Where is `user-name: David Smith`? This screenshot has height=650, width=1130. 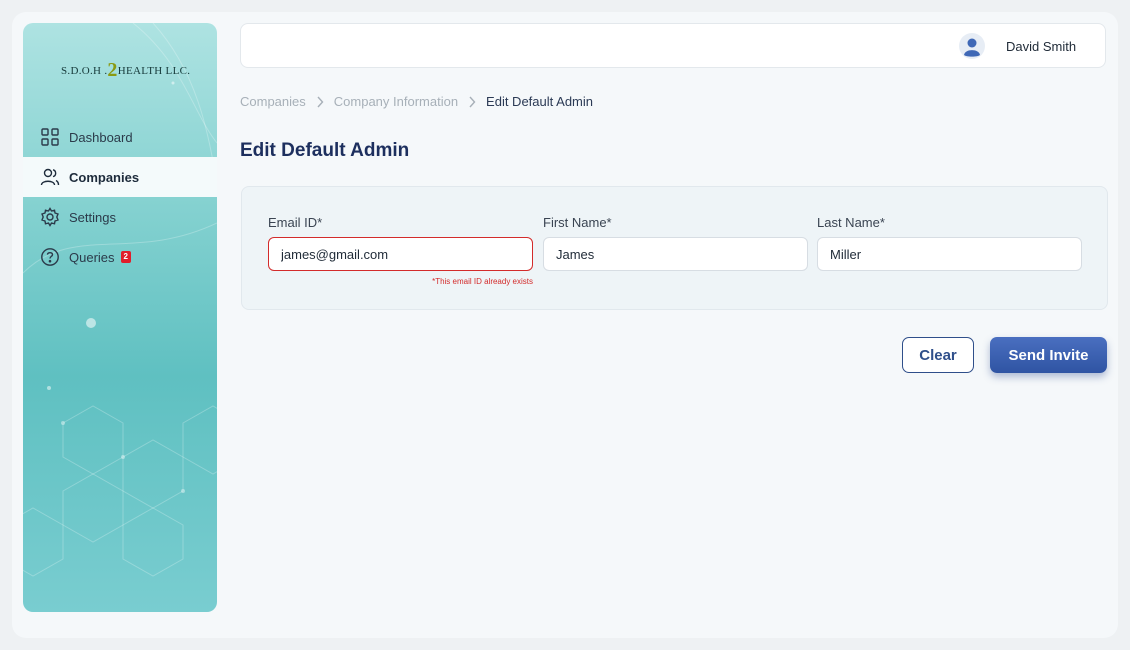 user-name: David Smith is located at coordinates (1041, 46).